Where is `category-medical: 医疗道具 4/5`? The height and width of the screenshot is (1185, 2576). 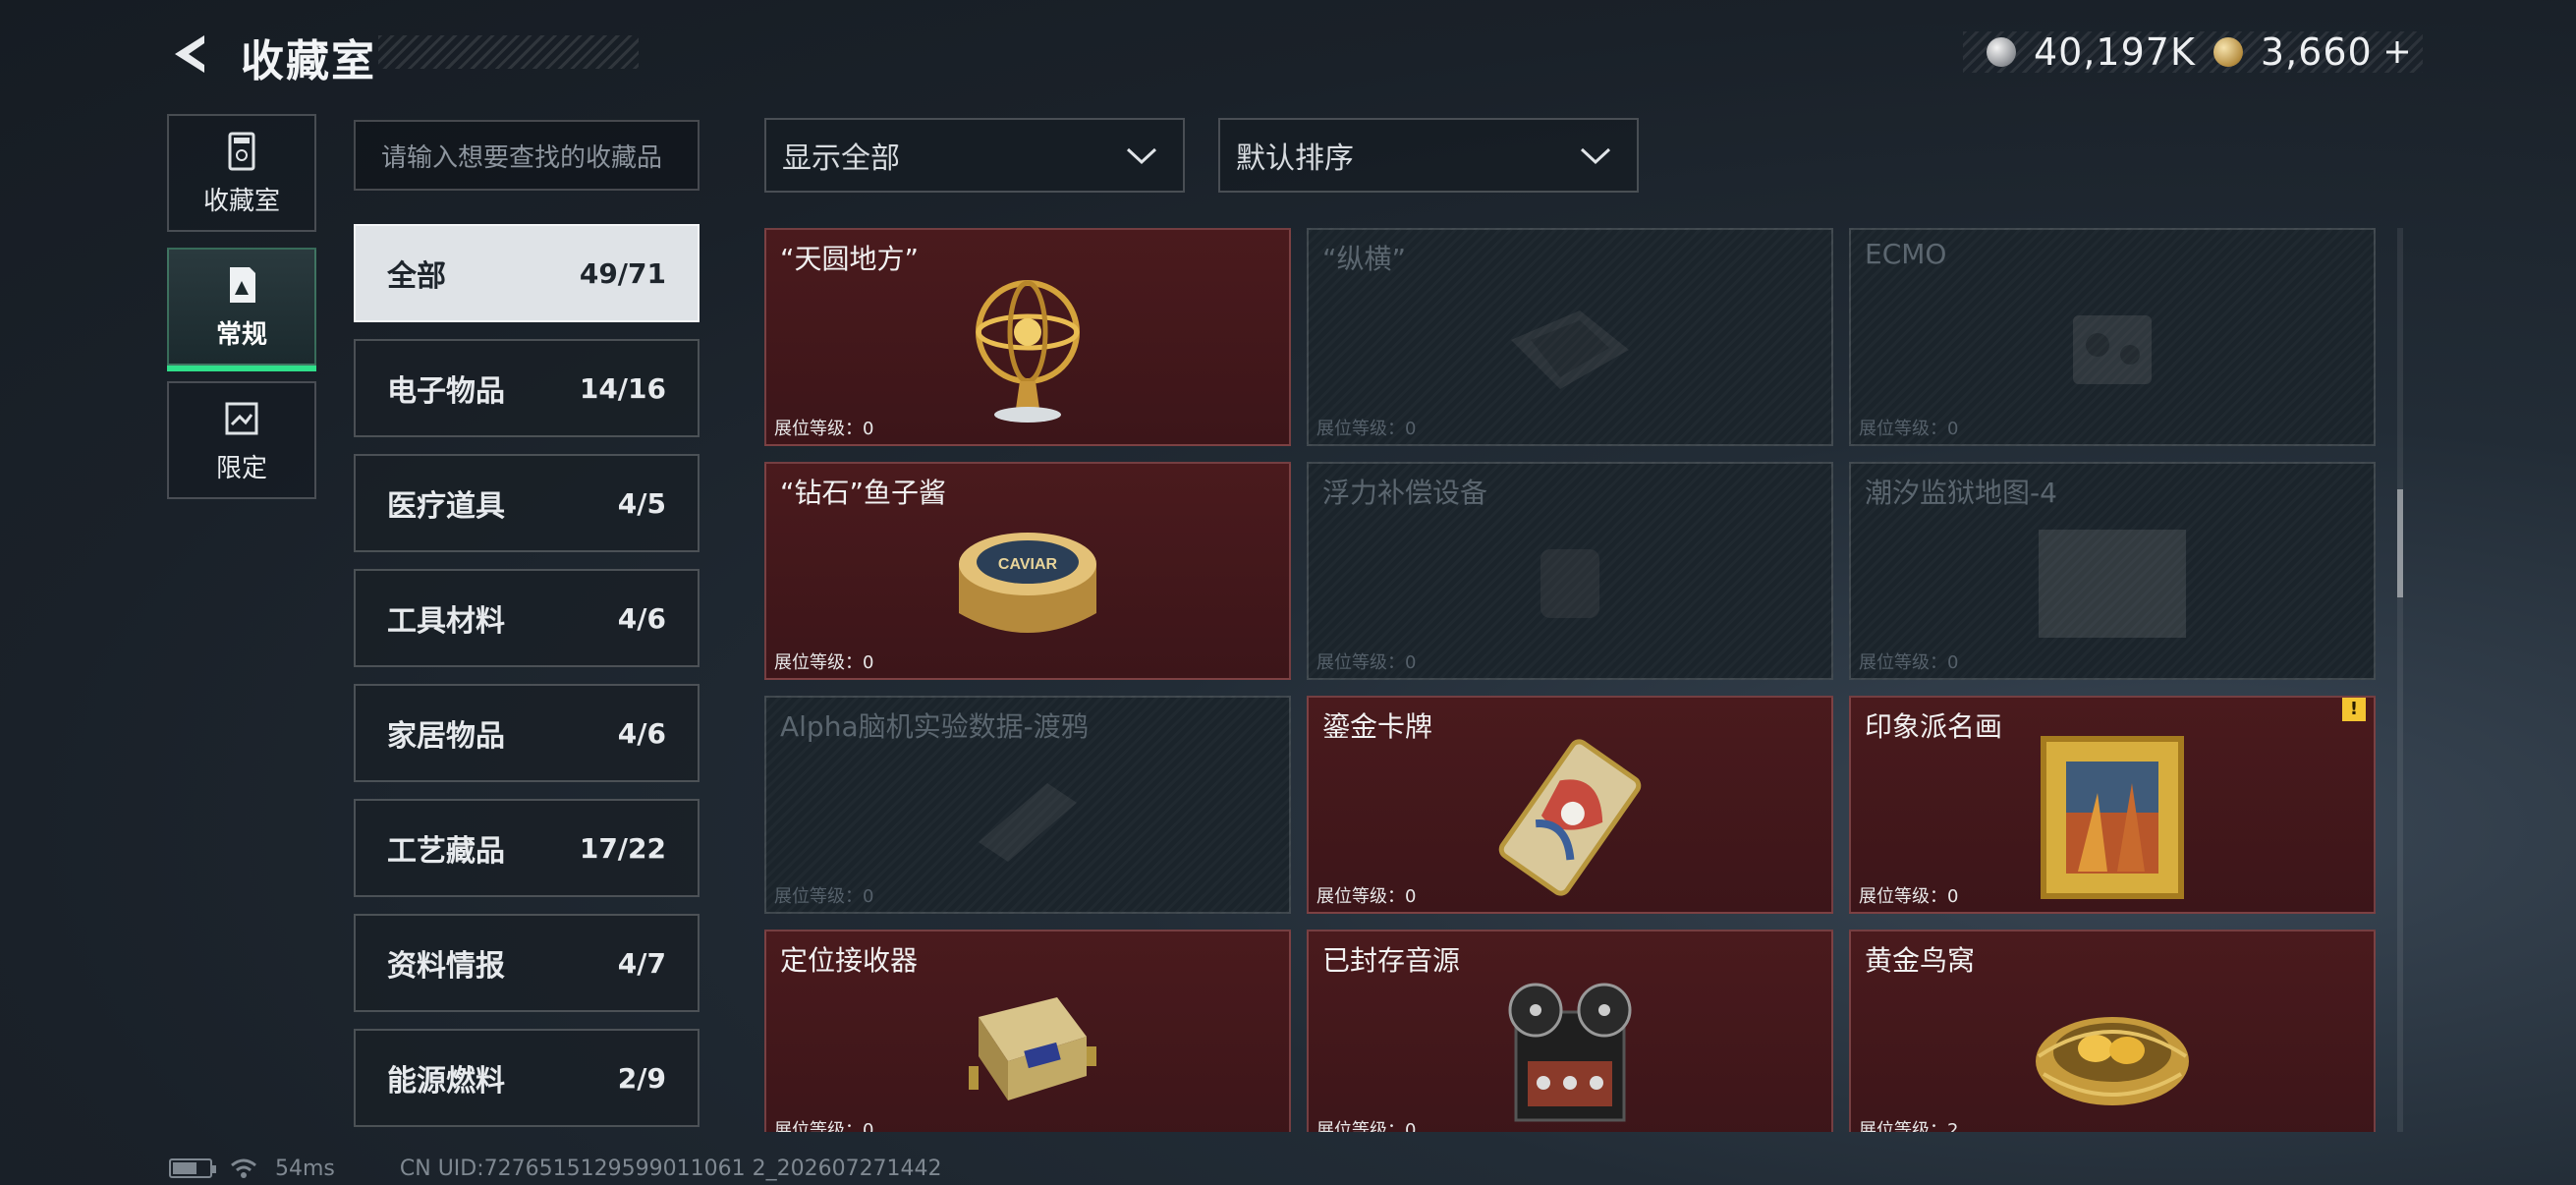 category-medical: 医疗道具 4/5 is located at coordinates (527, 503).